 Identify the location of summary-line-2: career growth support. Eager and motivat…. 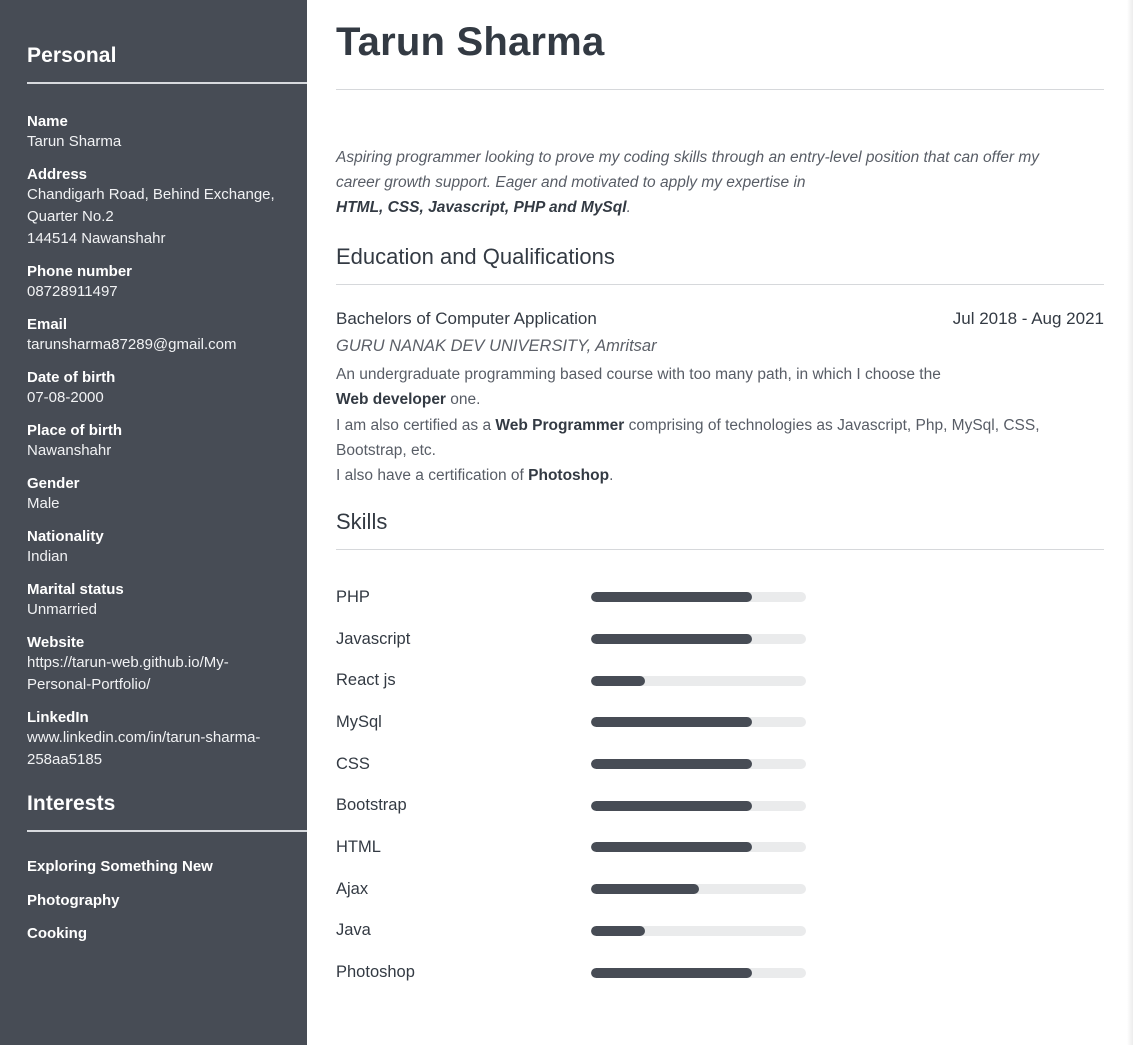
(571, 182).